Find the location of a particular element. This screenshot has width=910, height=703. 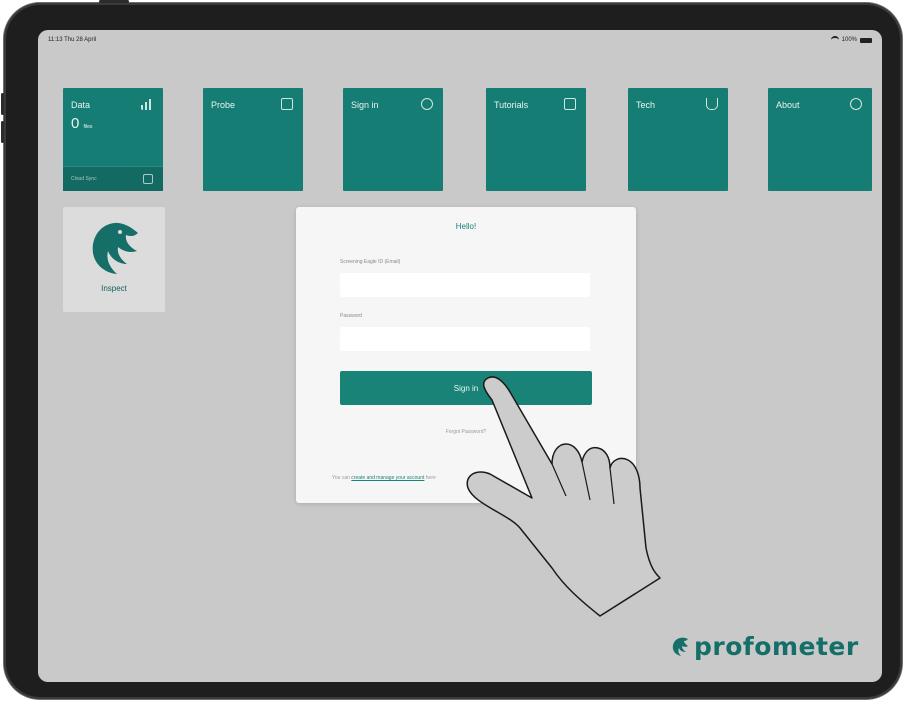

info-icon is located at coordinates (856, 104).